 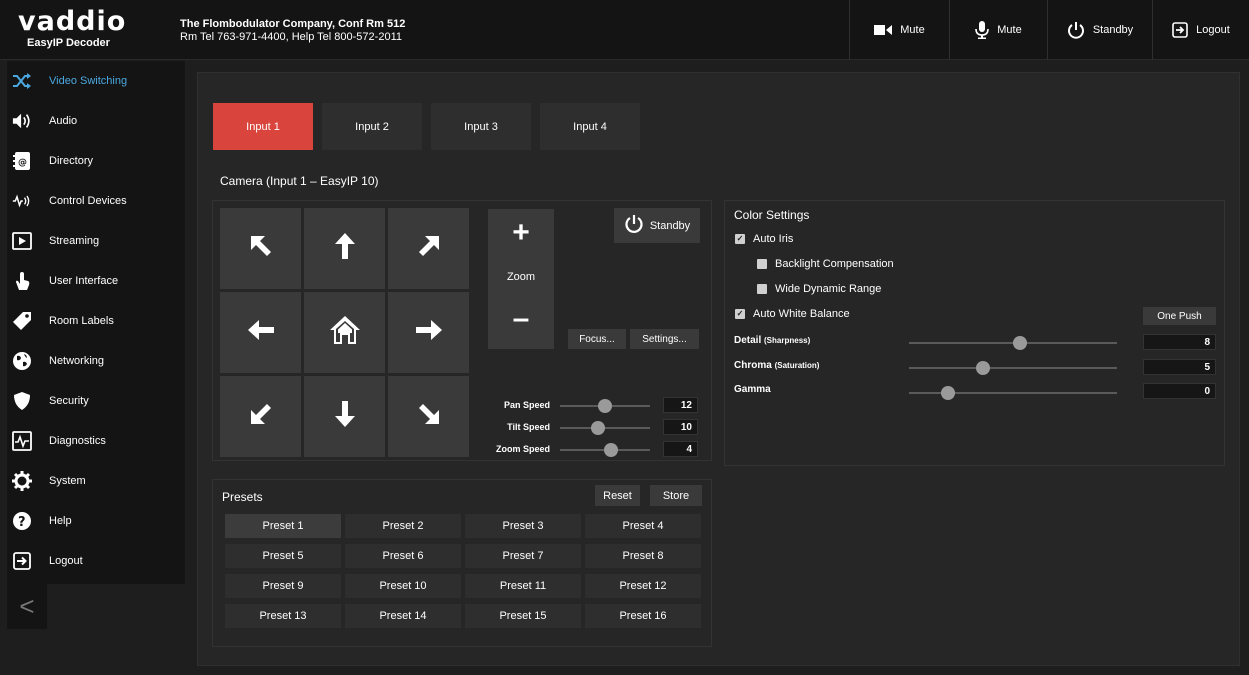 What do you see at coordinates (428, 416) in the screenshot?
I see `pan-down-right-button` at bounding box center [428, 416].